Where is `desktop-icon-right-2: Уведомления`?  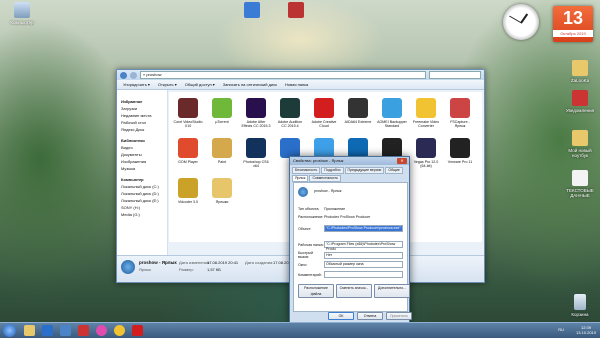 desktop-icon-right-2: Уведомления is located at coordinates (580, 101).